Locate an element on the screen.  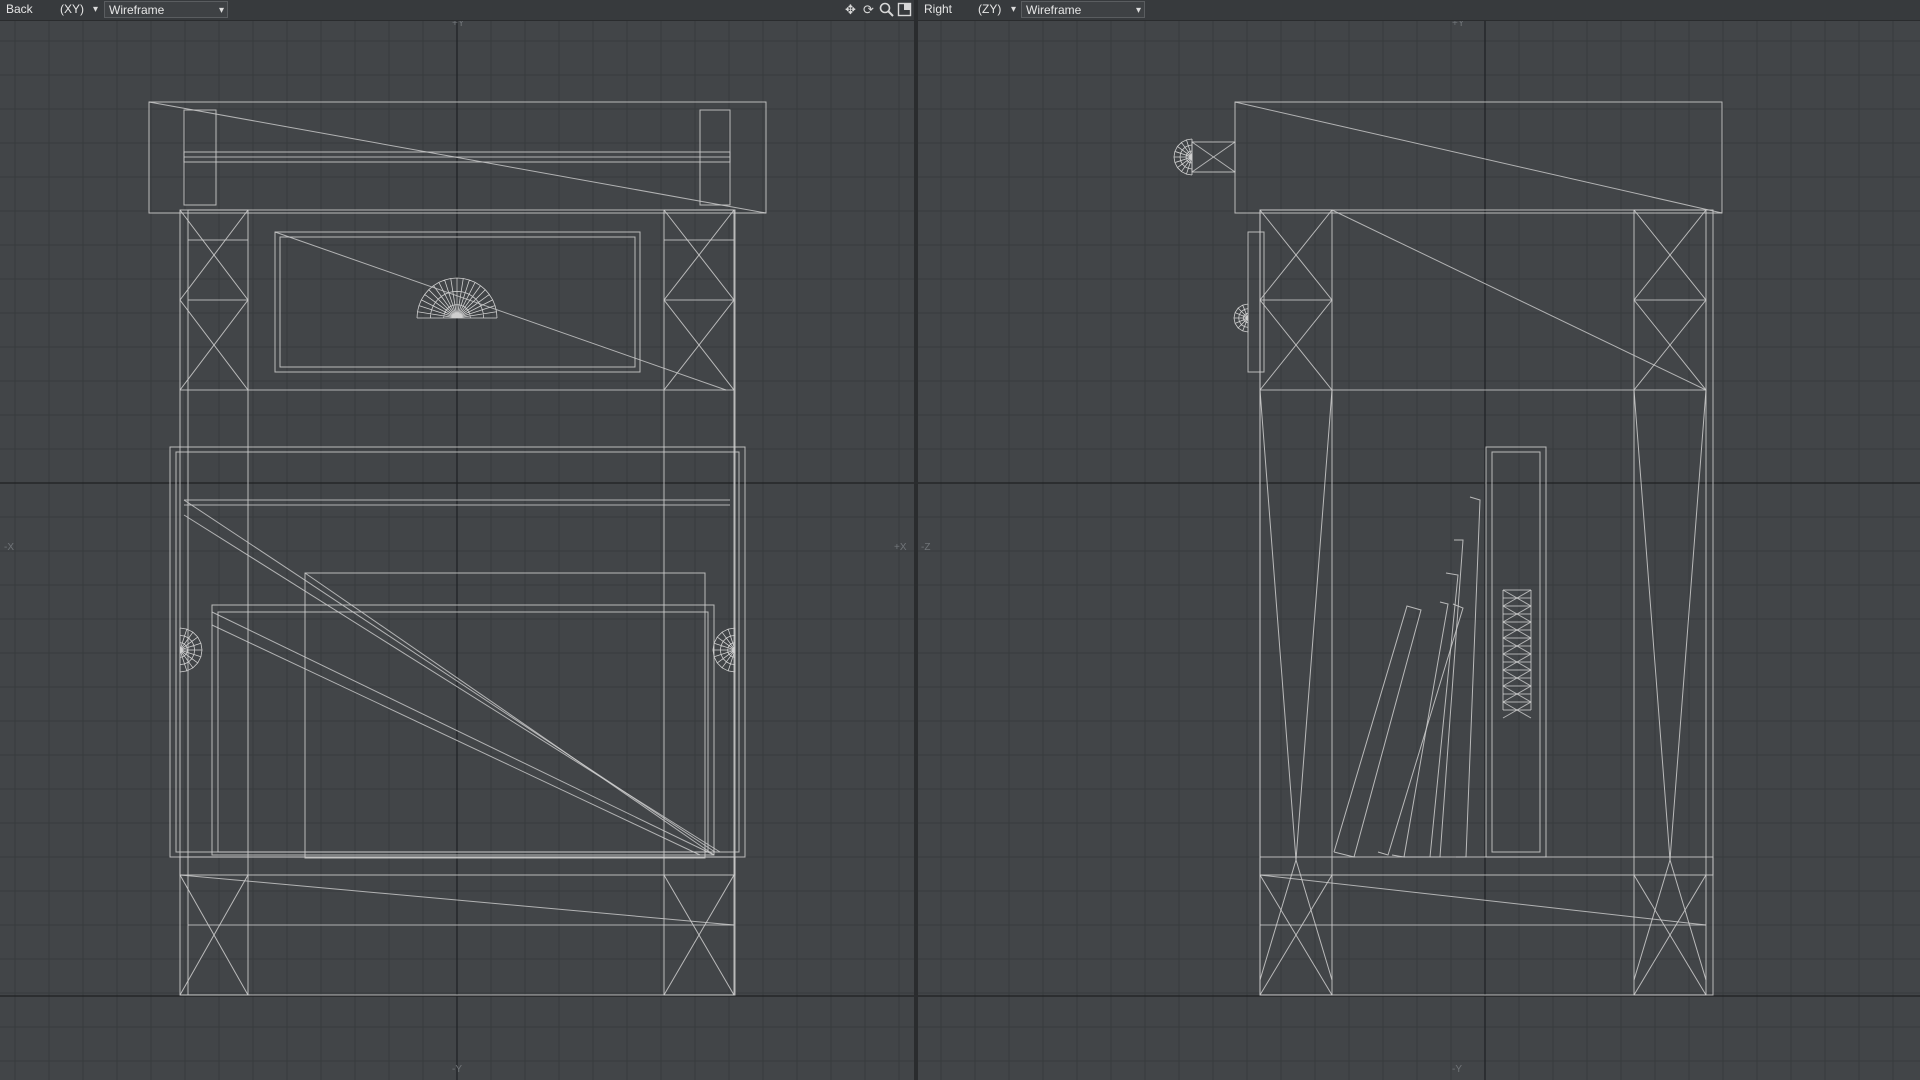
back-leg is located at coordinates (1670, 602).